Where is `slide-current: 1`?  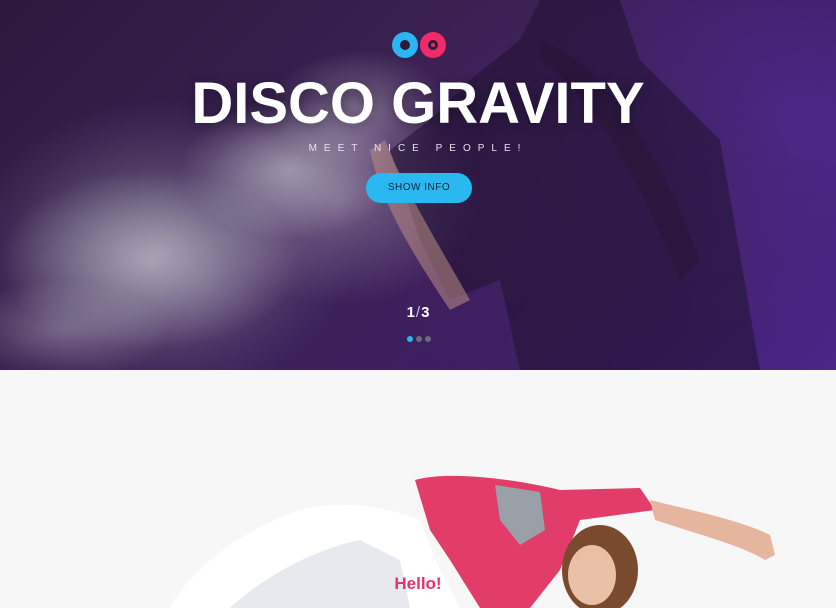 slide-current: 1 is located at coordinates (410, 312).